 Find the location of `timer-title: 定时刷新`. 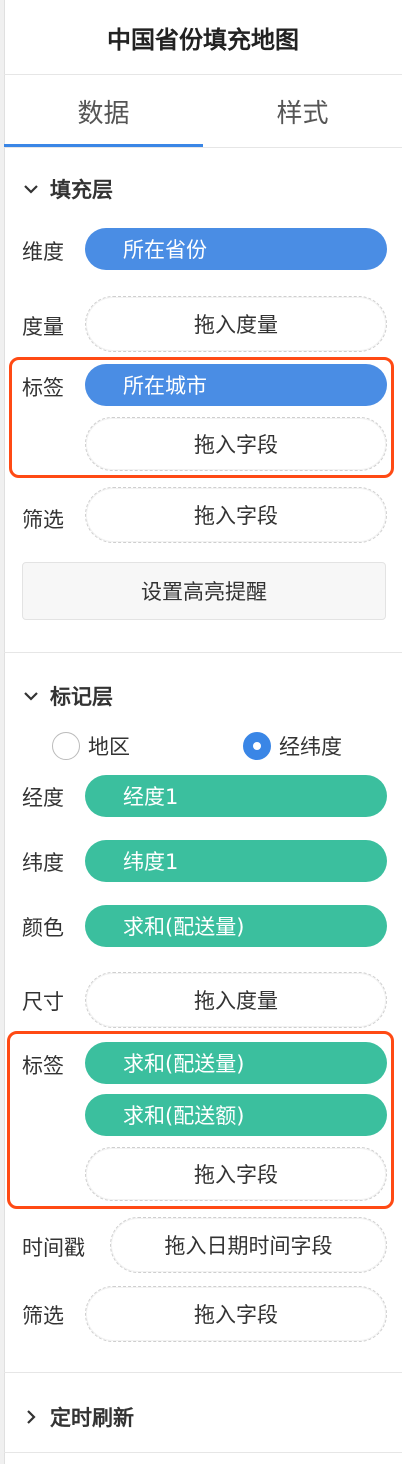

timer-title: 定时刷新 is located at coordinates (92, 1418).